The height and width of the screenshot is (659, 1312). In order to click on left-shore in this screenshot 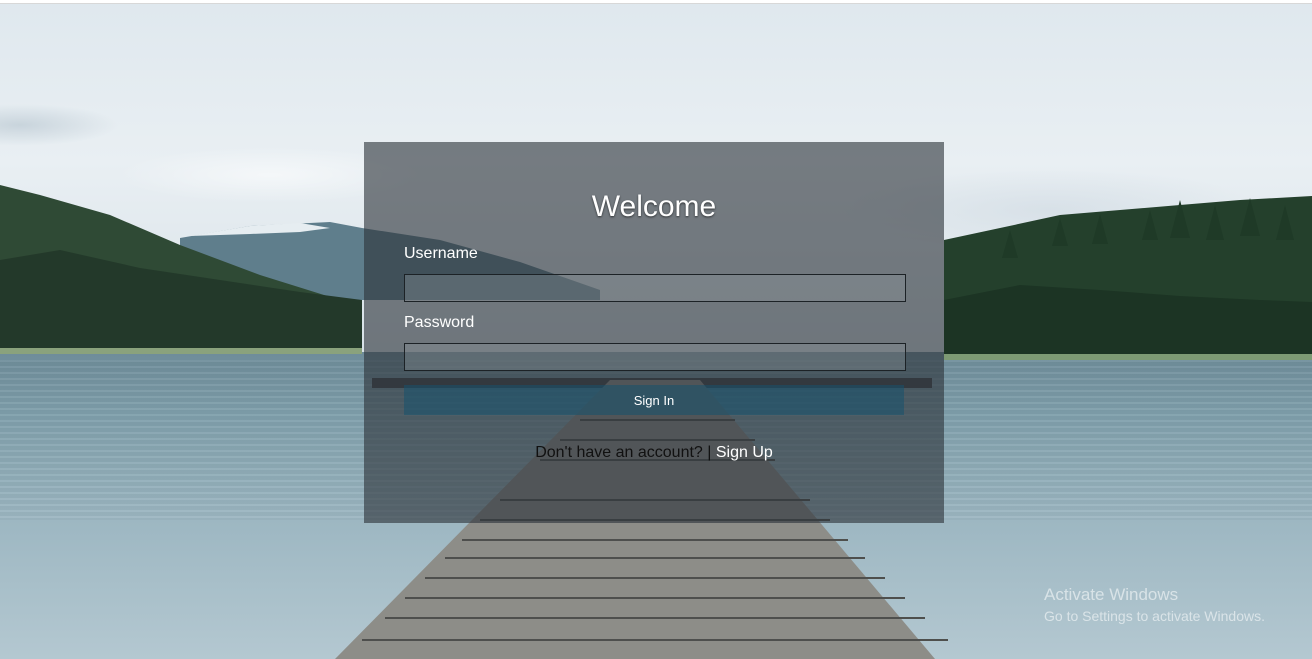, I will do `click(181, 351)`.